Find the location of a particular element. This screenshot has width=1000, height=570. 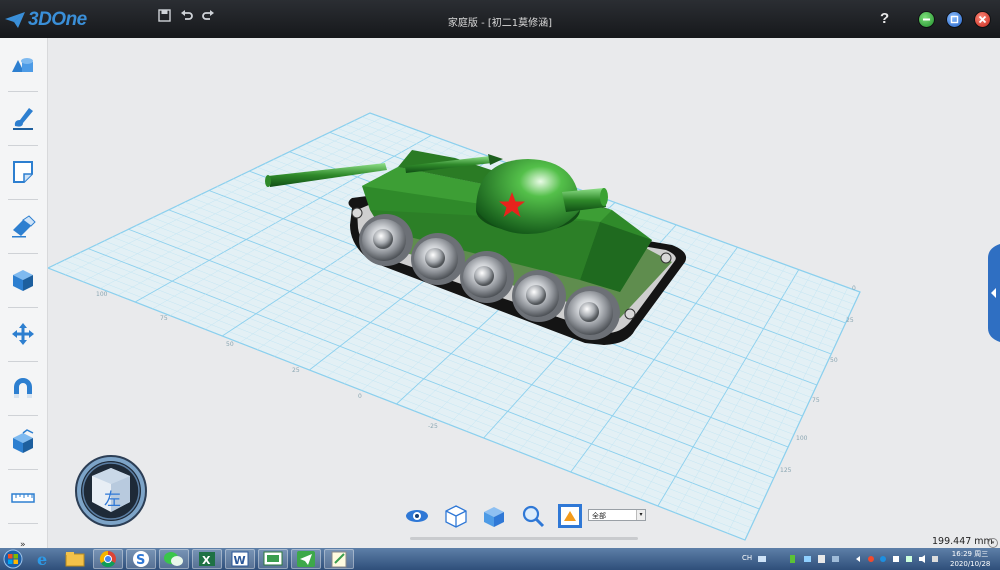

svg-text: W is located at coordinates (240, 560).